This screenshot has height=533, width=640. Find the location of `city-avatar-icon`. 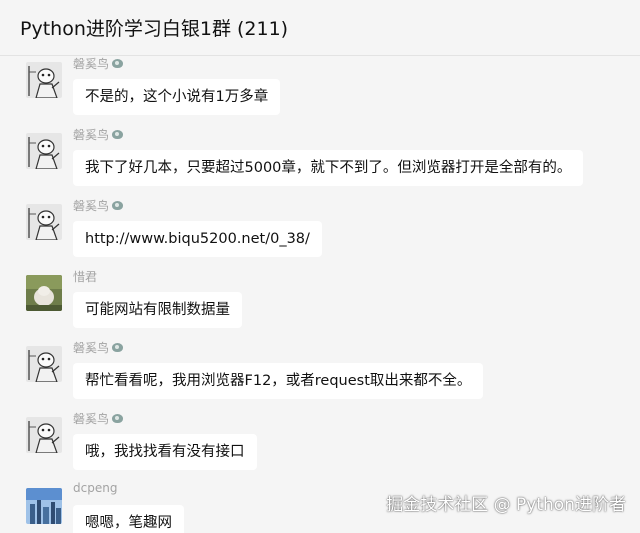

city-avatar-icon is located at coordinates (44, 506).